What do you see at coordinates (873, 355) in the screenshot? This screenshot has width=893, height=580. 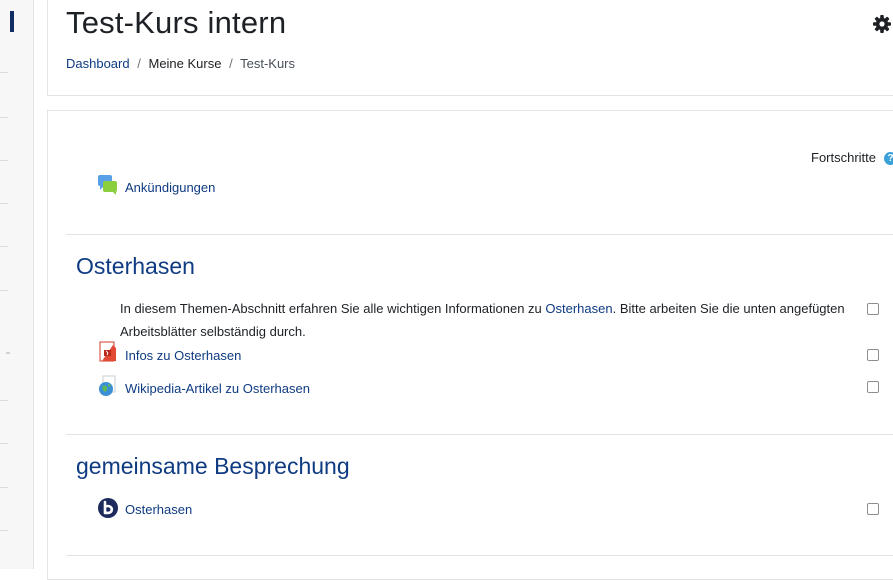 I see `completion-checkbox-infos` at bounding box center [873, 355].